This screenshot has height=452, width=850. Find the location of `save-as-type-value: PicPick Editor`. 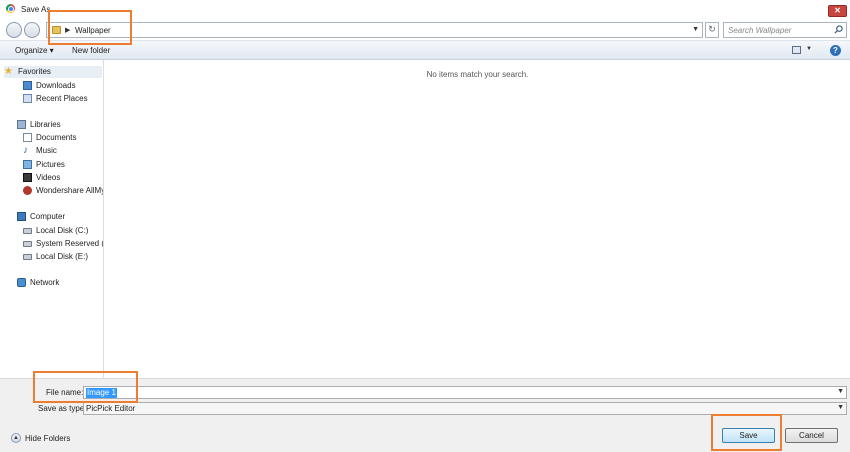

save-as-type-value: PicPick Editor is located at coordinates (111, 408).